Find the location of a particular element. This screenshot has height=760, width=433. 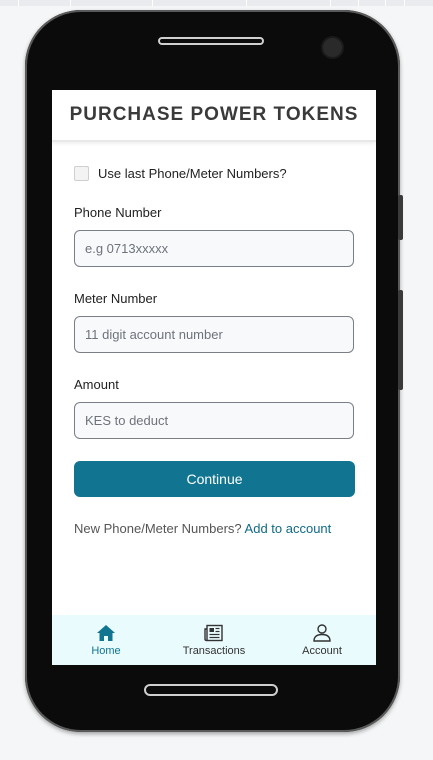

bottom-nav: Home Transactions Account is located at coordinates (214, 640).